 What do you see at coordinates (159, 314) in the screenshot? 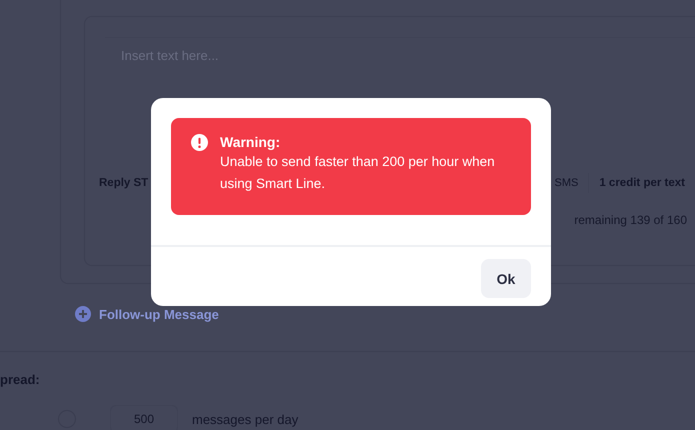
I see `follow-up-link: Follow-up Message` at bounding box center [159, 314].